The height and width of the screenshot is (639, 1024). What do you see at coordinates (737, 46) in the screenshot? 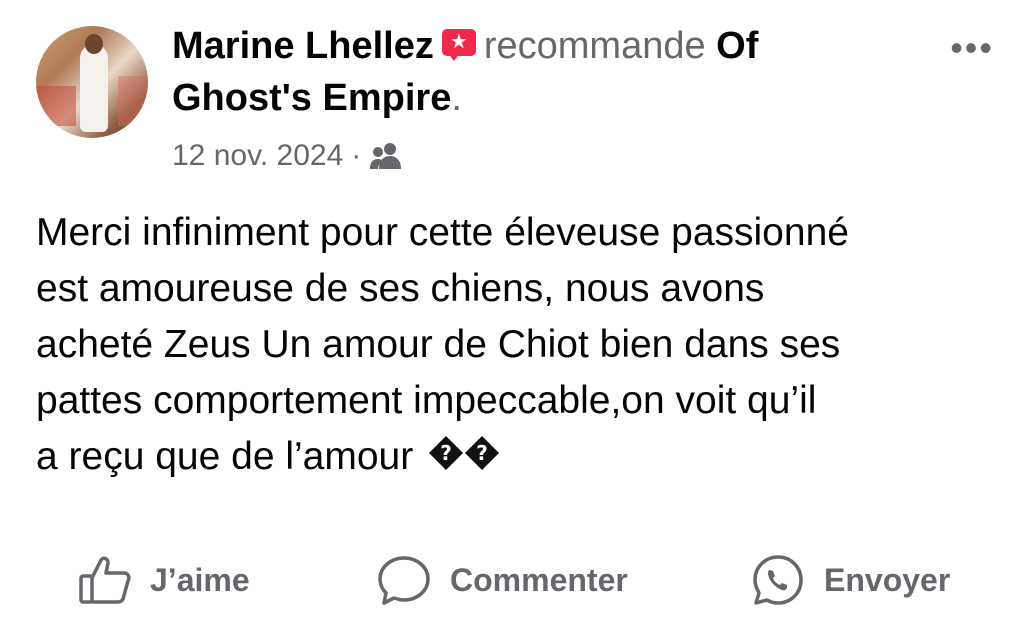
I see `page-name-line1: Of` at bounding box center [737, 46].